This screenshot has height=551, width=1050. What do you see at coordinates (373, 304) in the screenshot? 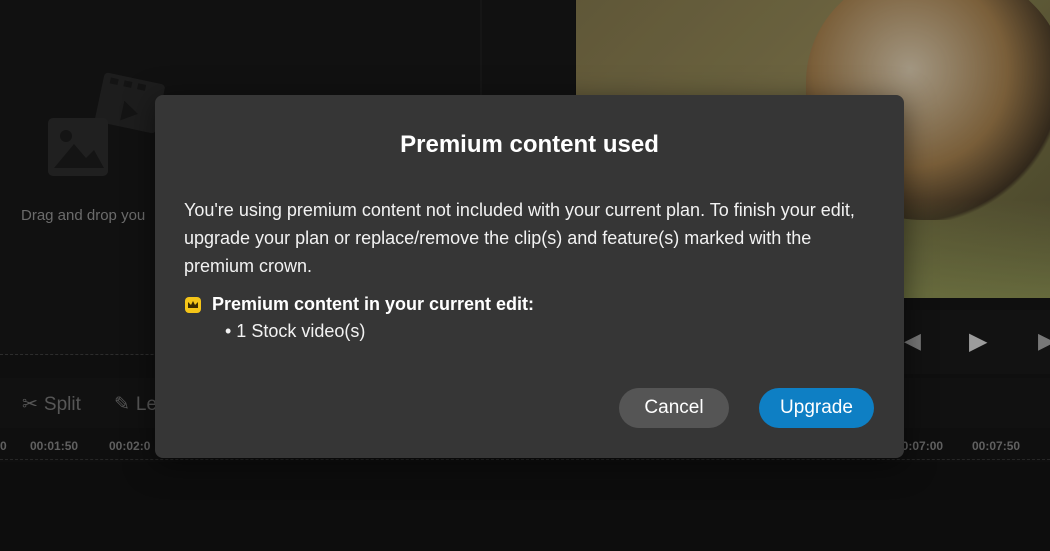
I see `premium-heading-text: Premium content in your current edit:` at bounding box center [373, 304].